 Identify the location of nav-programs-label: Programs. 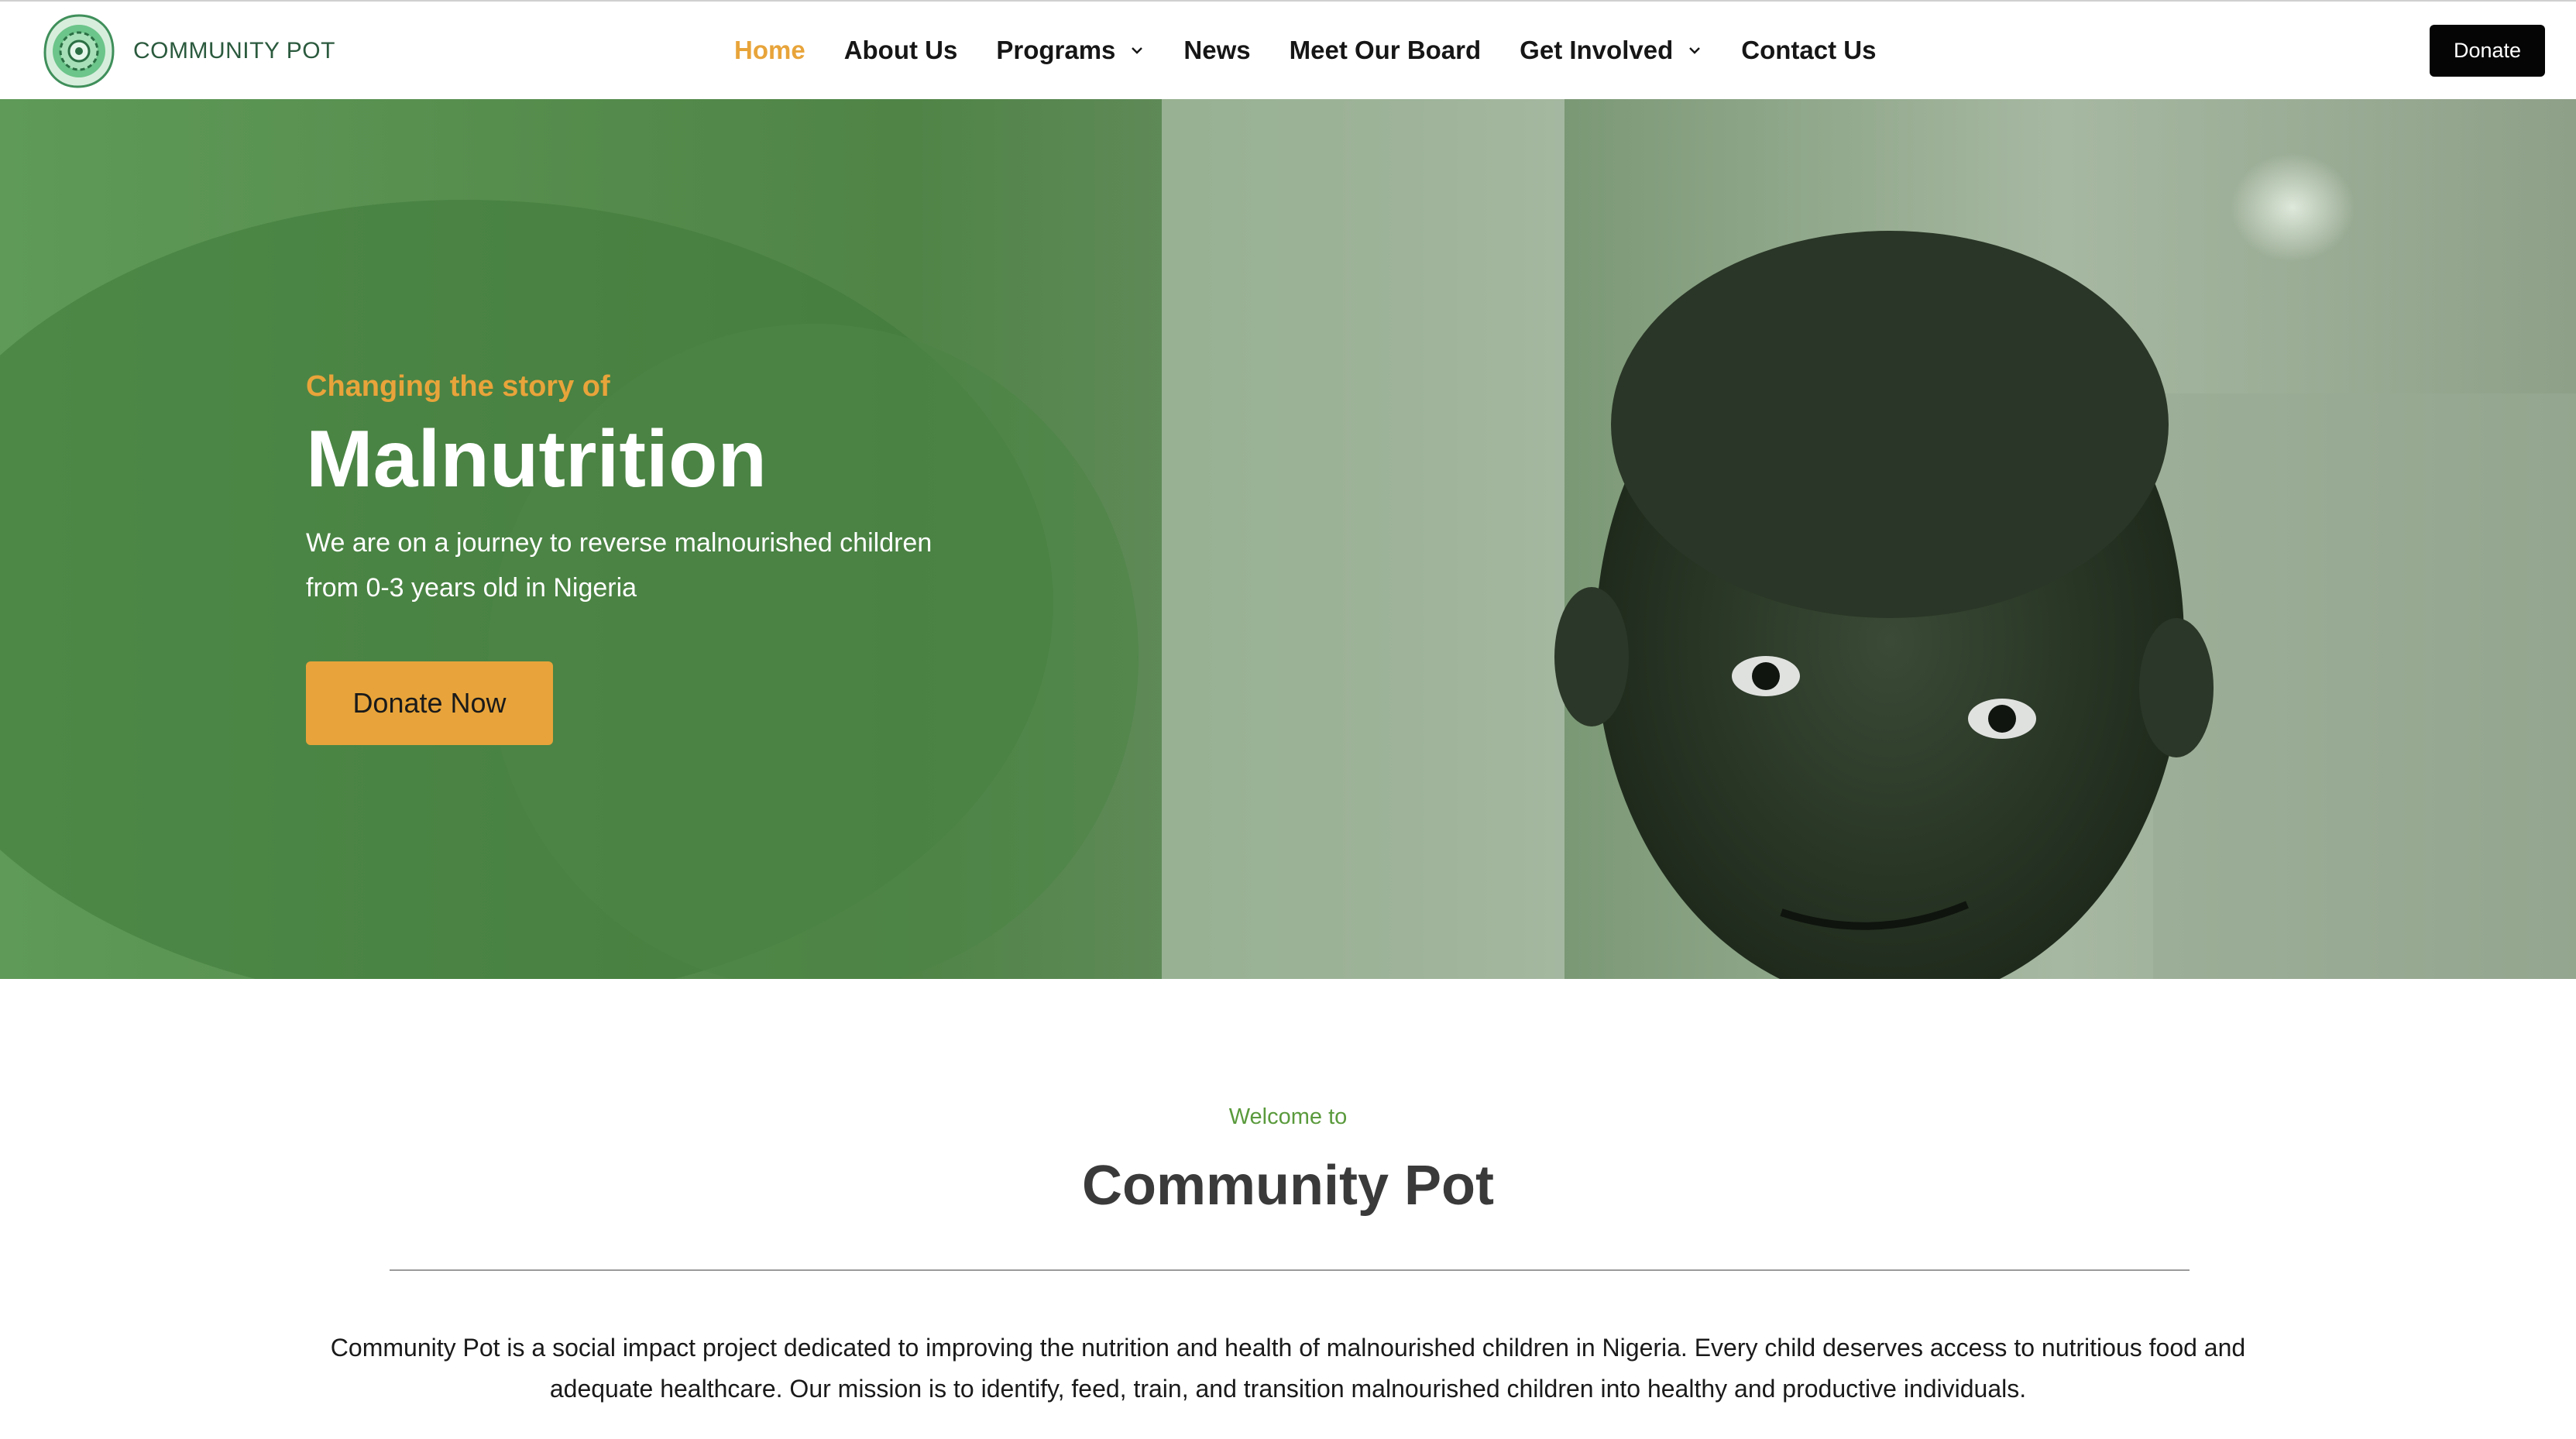
(1056, 50).